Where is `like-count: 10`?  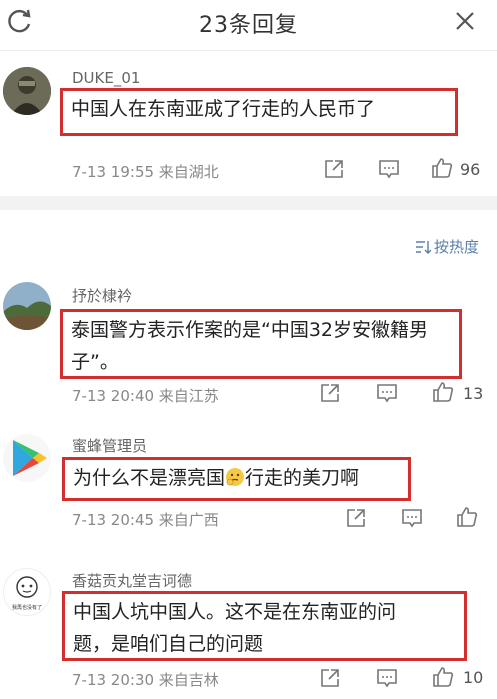 like-count: 10 is located at coordinates (473, 677).